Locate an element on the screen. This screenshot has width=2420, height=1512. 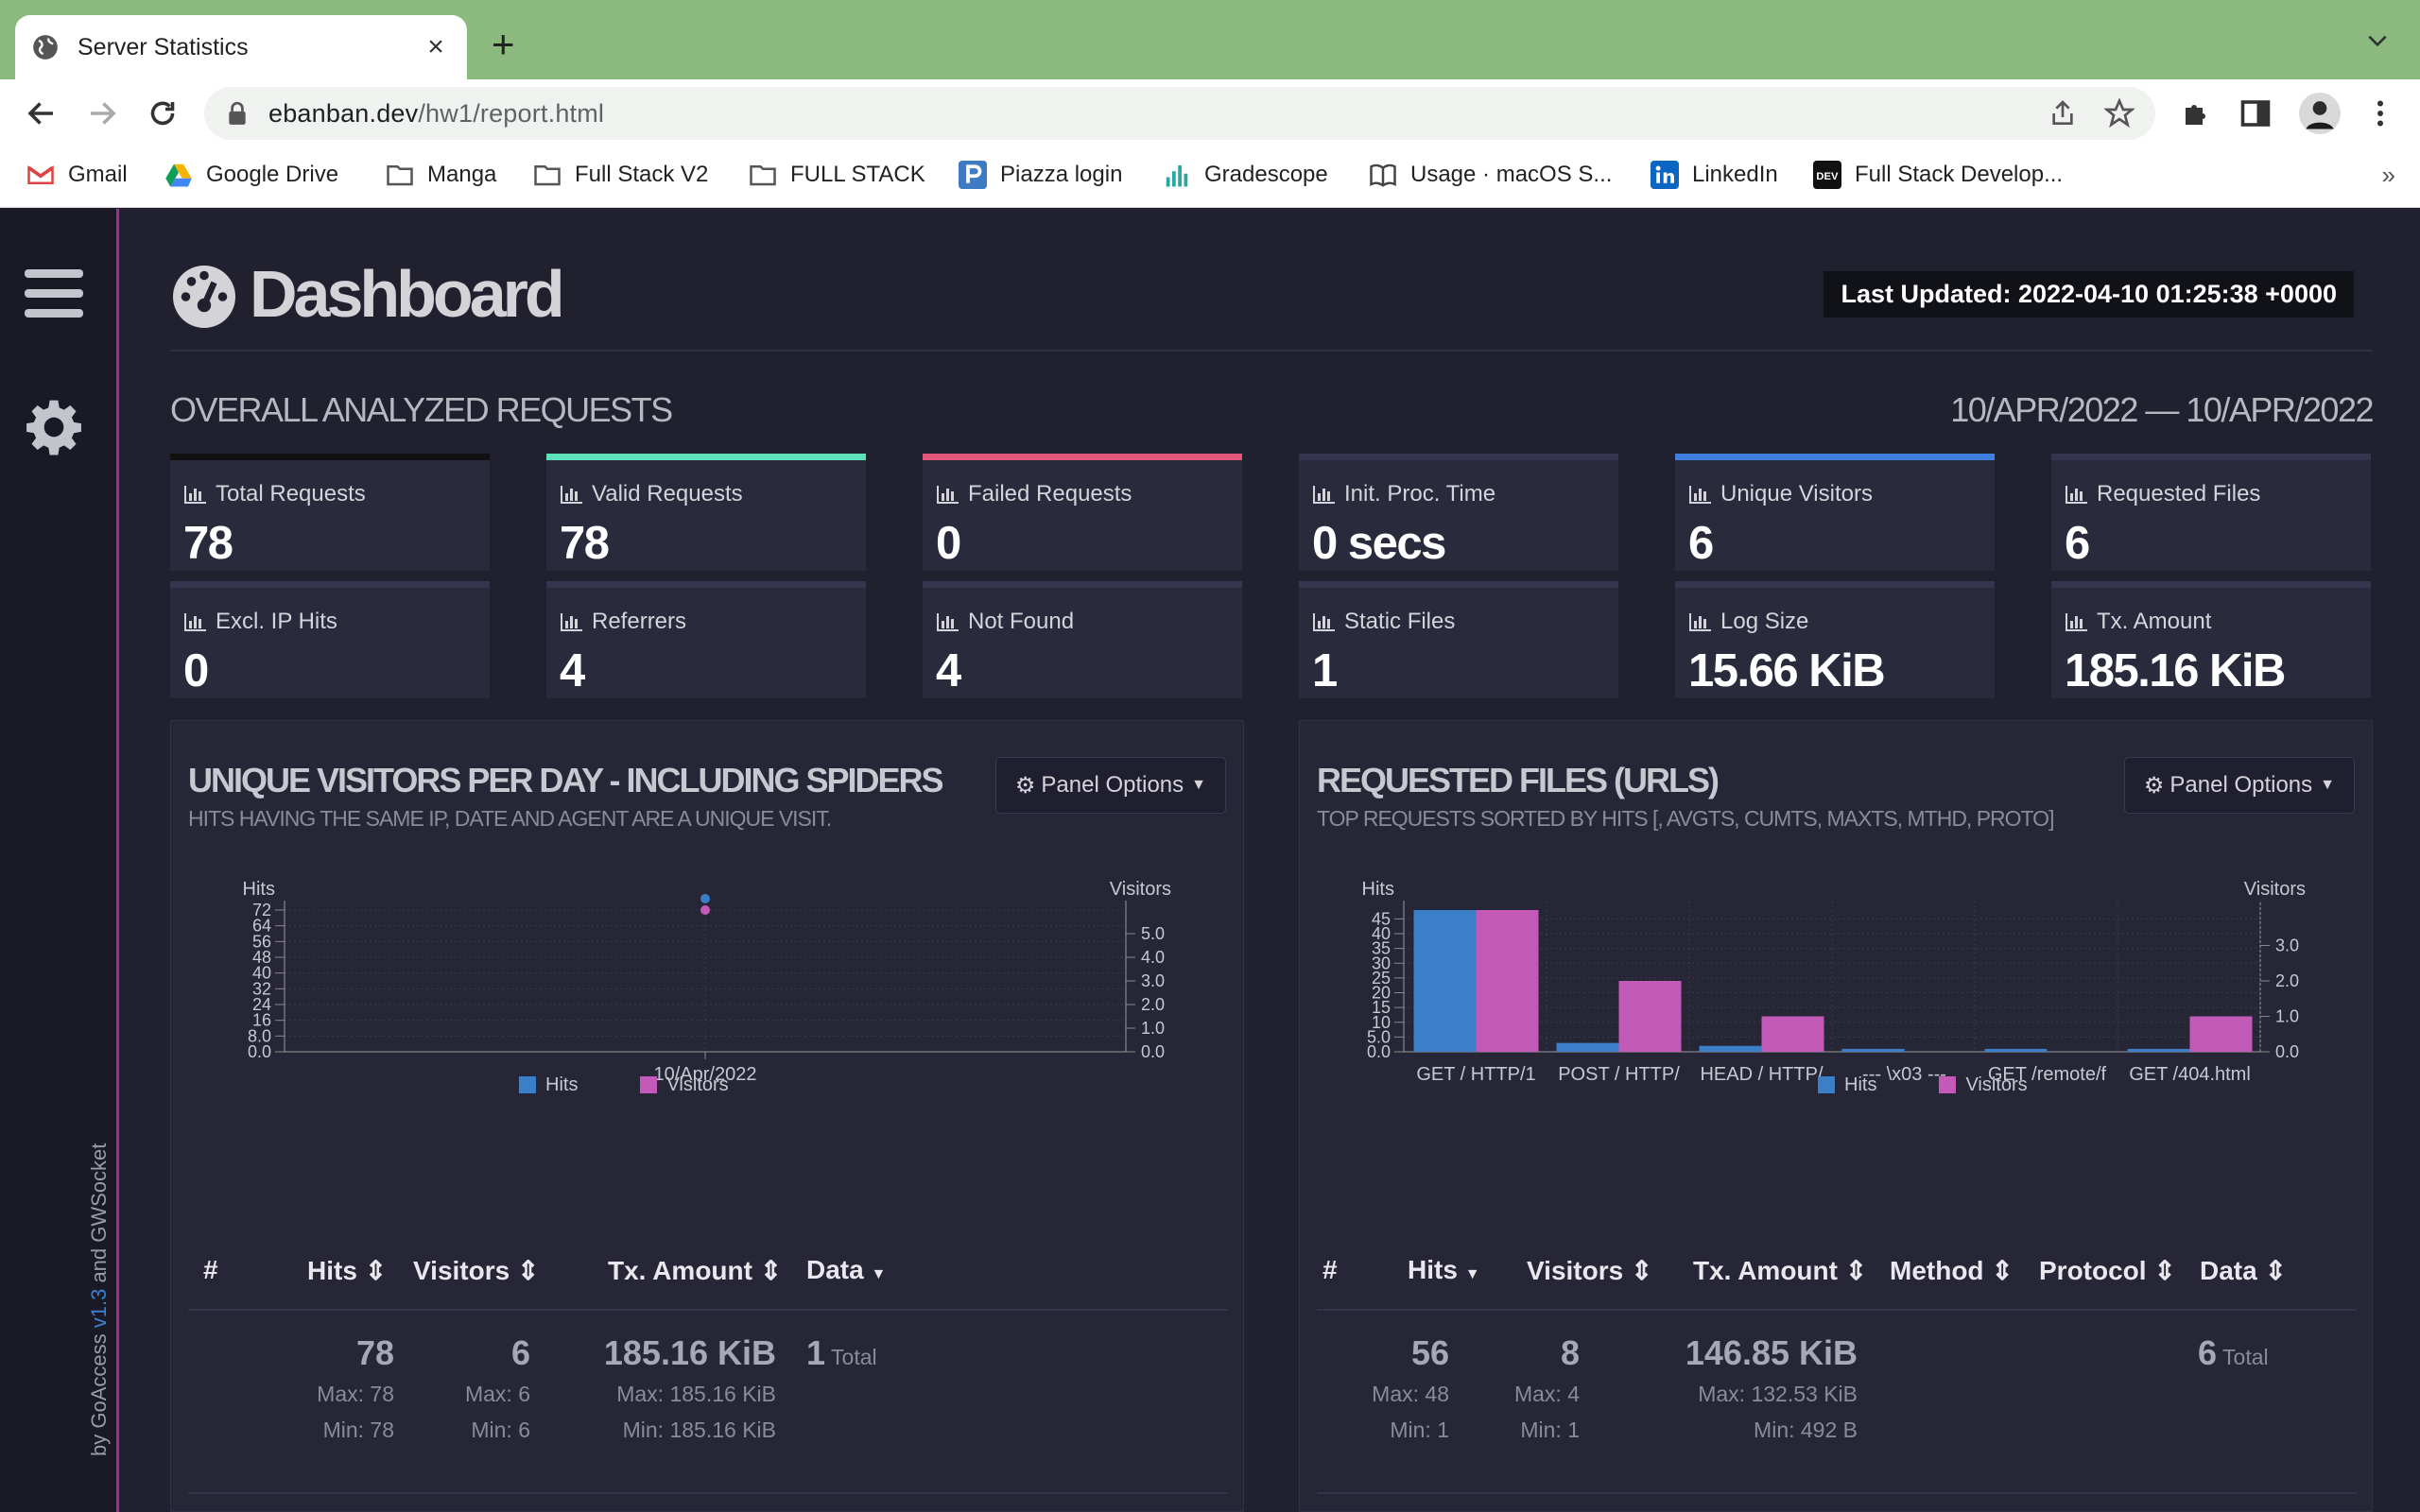
bookmark-gmail: Gmail is located at coordinates (77, 175).